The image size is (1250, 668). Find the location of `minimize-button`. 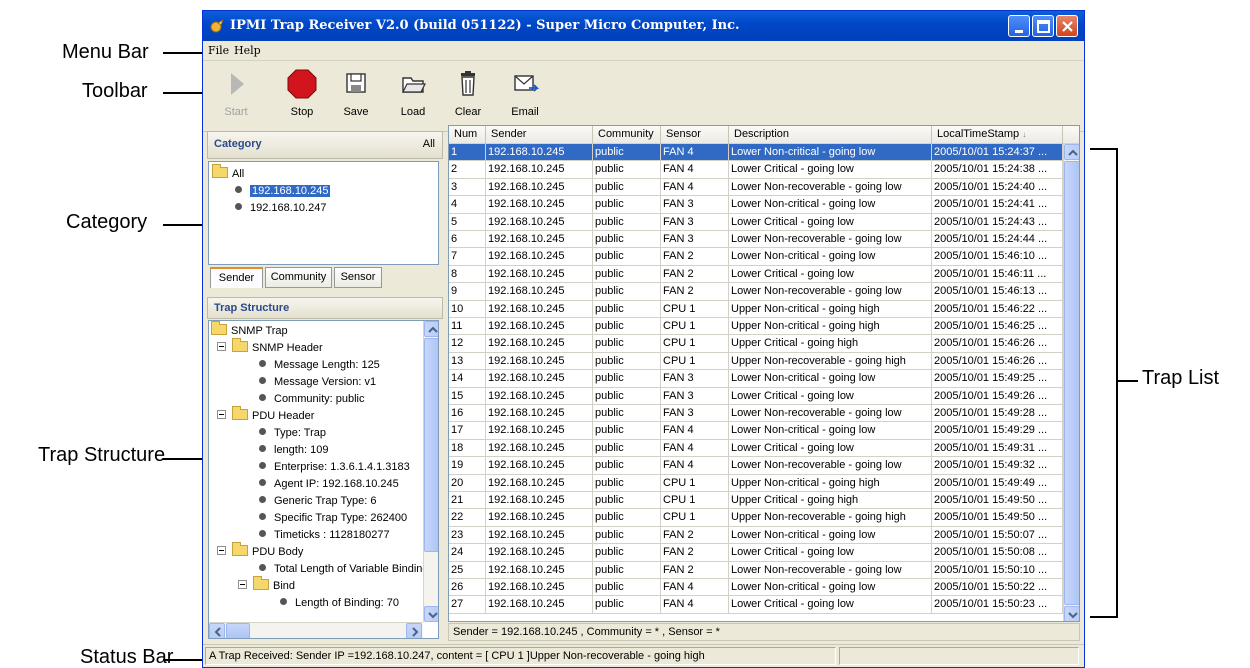

minimize-button is located at coordinates (1019, 26).